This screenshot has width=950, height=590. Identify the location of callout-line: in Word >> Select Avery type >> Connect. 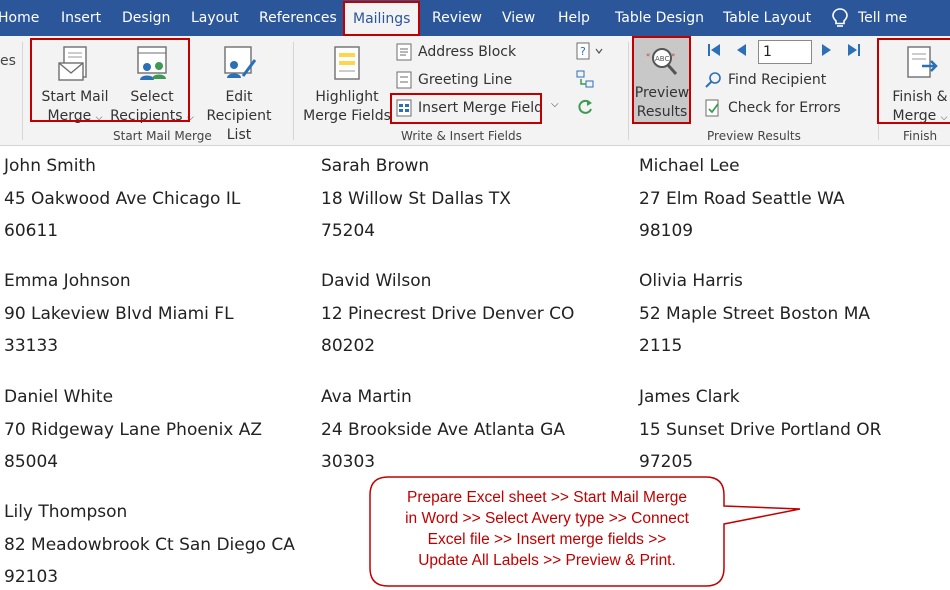
(547, 518).